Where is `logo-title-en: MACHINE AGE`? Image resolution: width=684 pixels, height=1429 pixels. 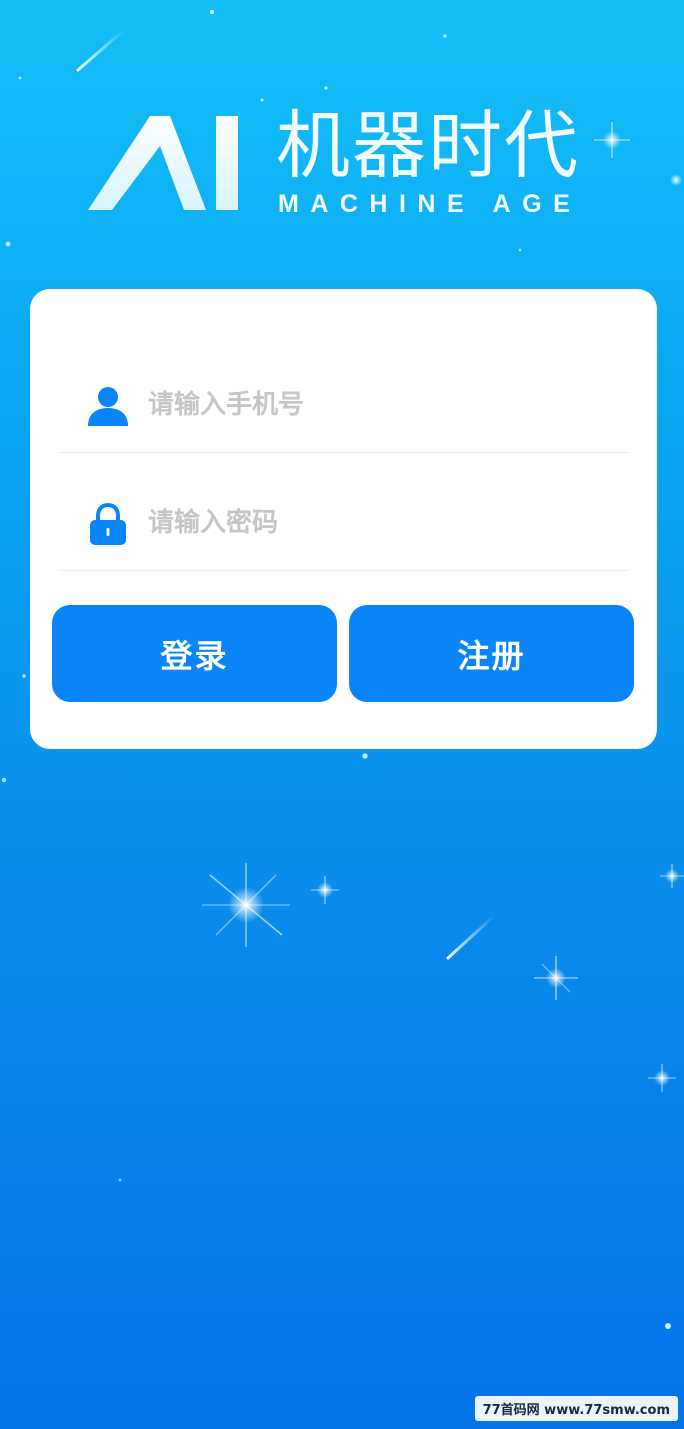 logo-title-en: MACHINE AGE is located at coordinates (430, 204).